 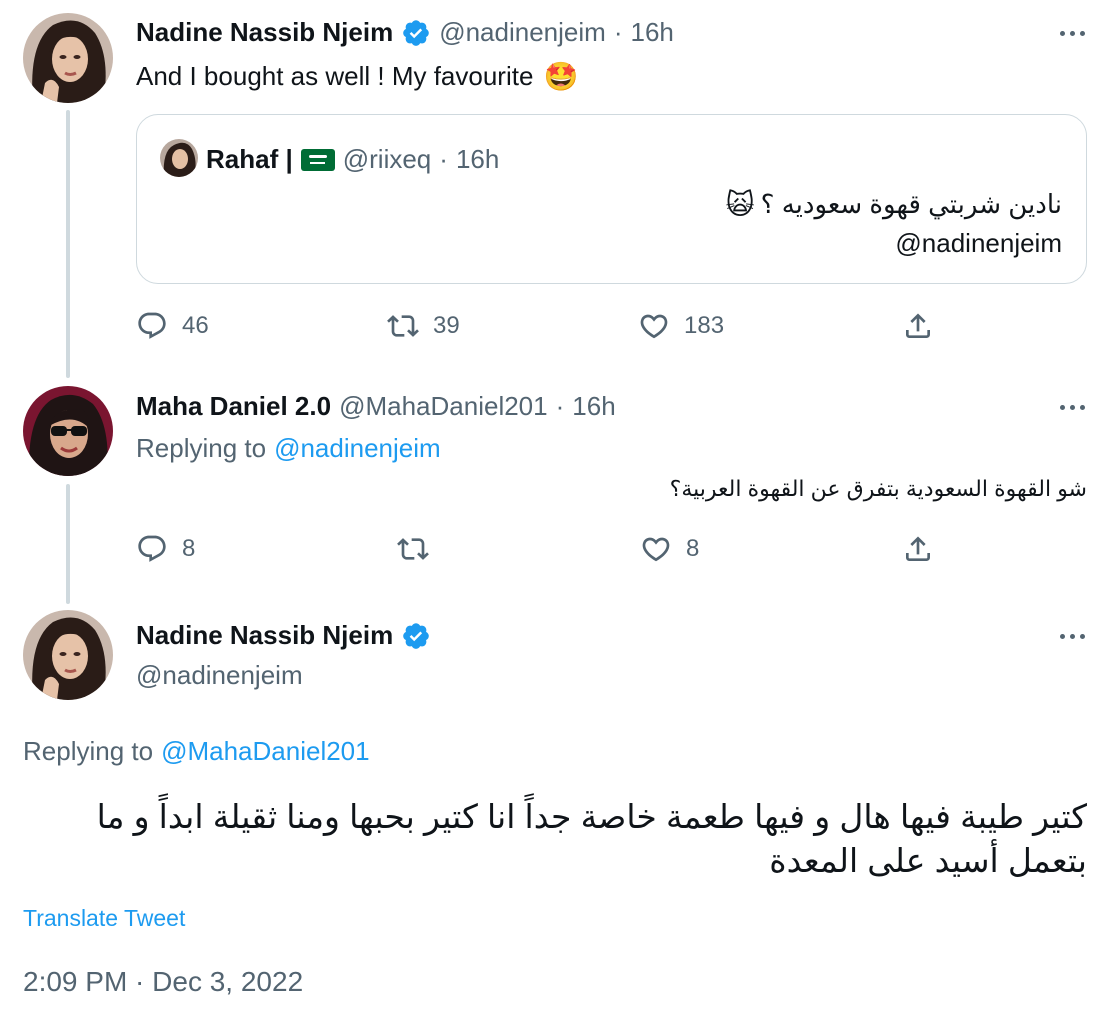 I want to click on like-count: 8, so click(x=693, y=548).